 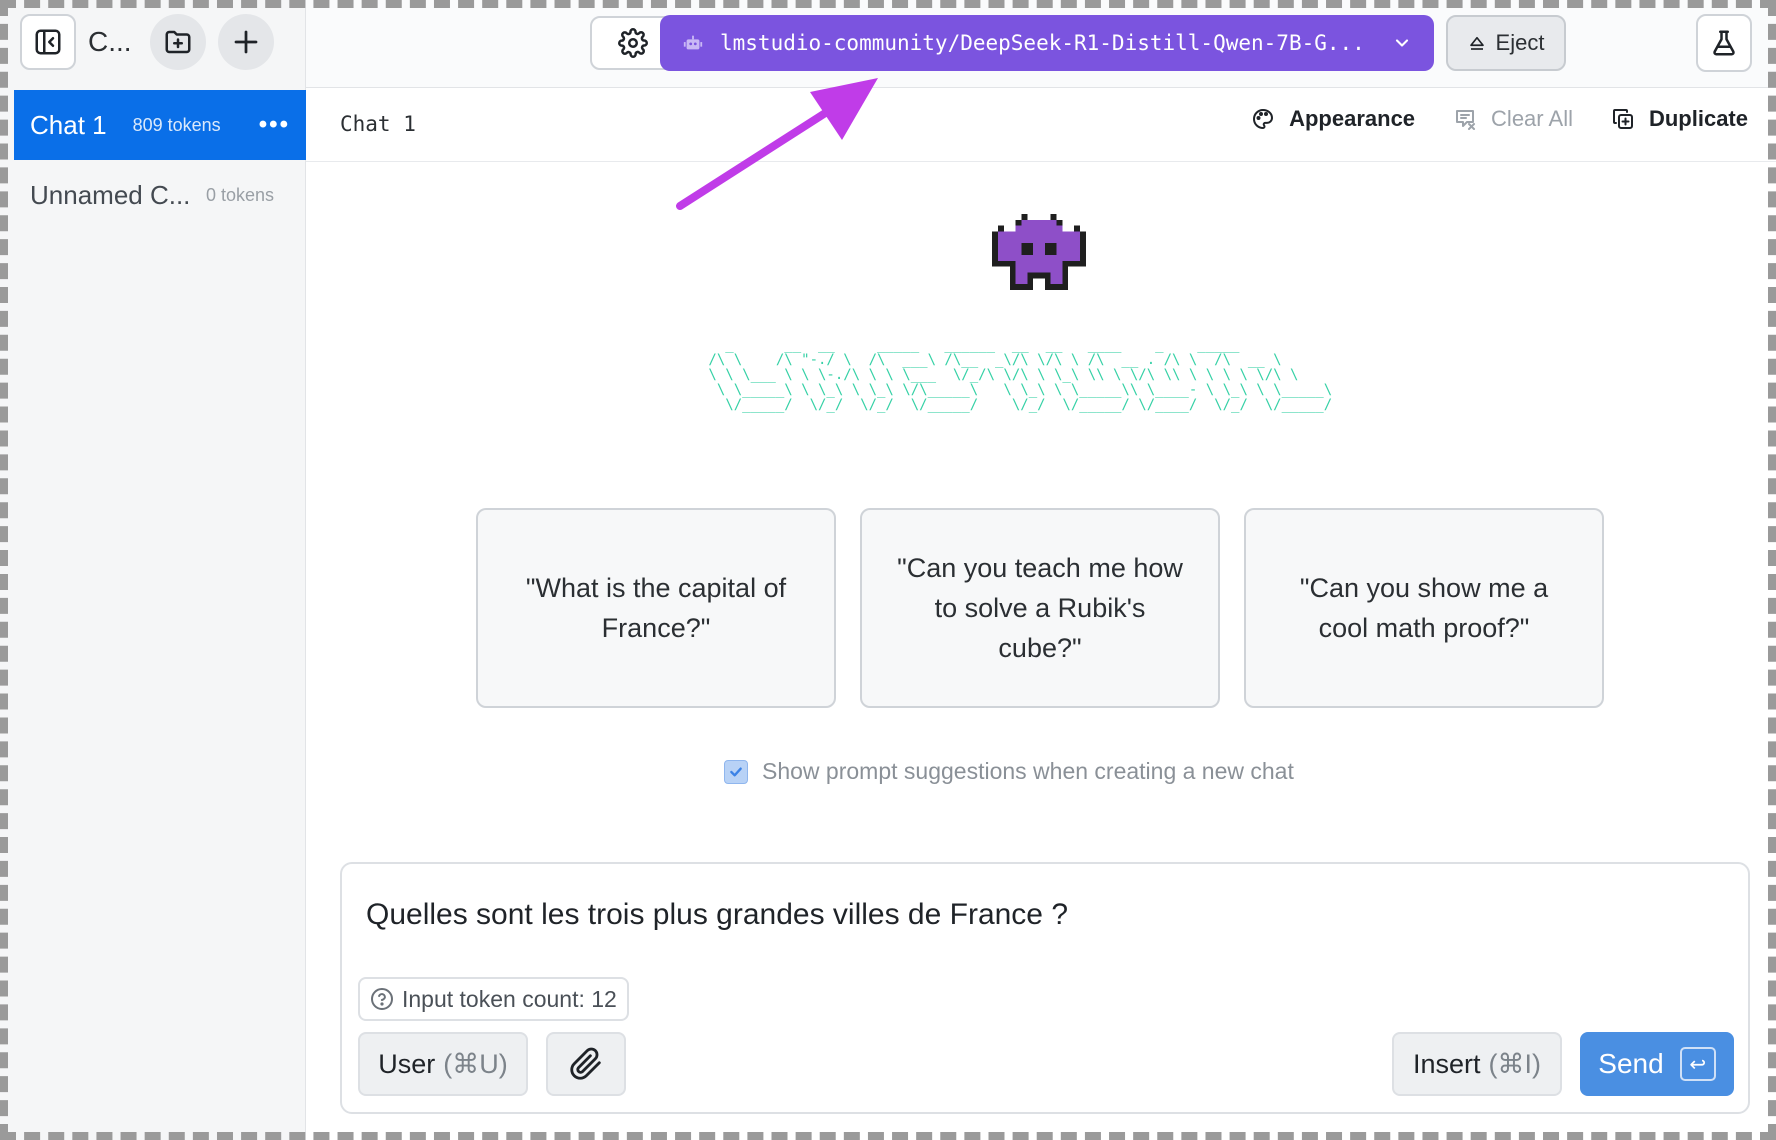 I want to click on chat-actions: Appearance Clear All Duplicate, so click(x=1499, y=119).